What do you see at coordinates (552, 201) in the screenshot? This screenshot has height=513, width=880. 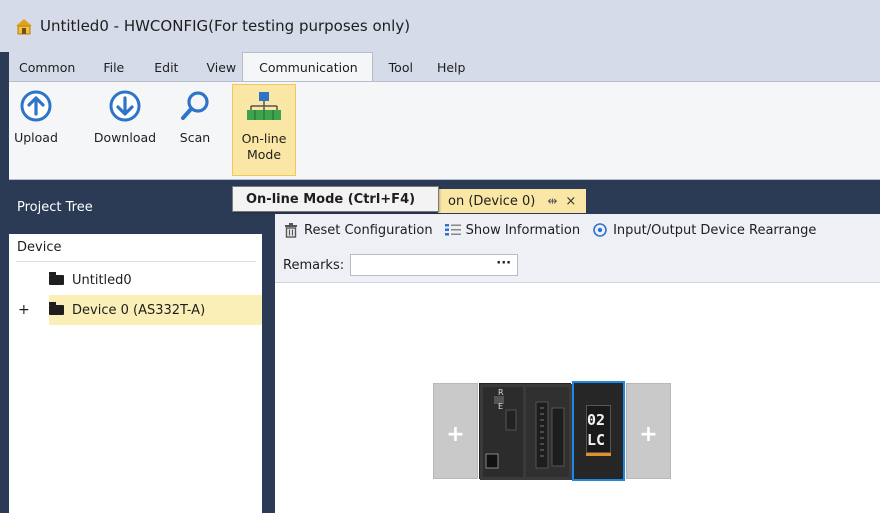 I see `pin-icon: ⇹` at bounding box center [552, 201].